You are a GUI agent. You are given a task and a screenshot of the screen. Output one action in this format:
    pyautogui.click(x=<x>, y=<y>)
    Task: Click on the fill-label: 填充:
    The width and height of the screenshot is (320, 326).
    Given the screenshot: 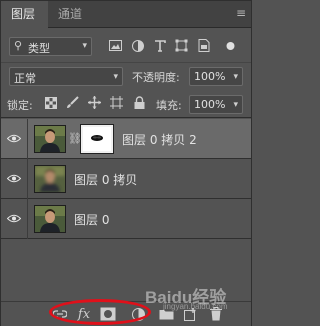 What is the action you would take?
    pyautogui.click(x=169, y=105)
    